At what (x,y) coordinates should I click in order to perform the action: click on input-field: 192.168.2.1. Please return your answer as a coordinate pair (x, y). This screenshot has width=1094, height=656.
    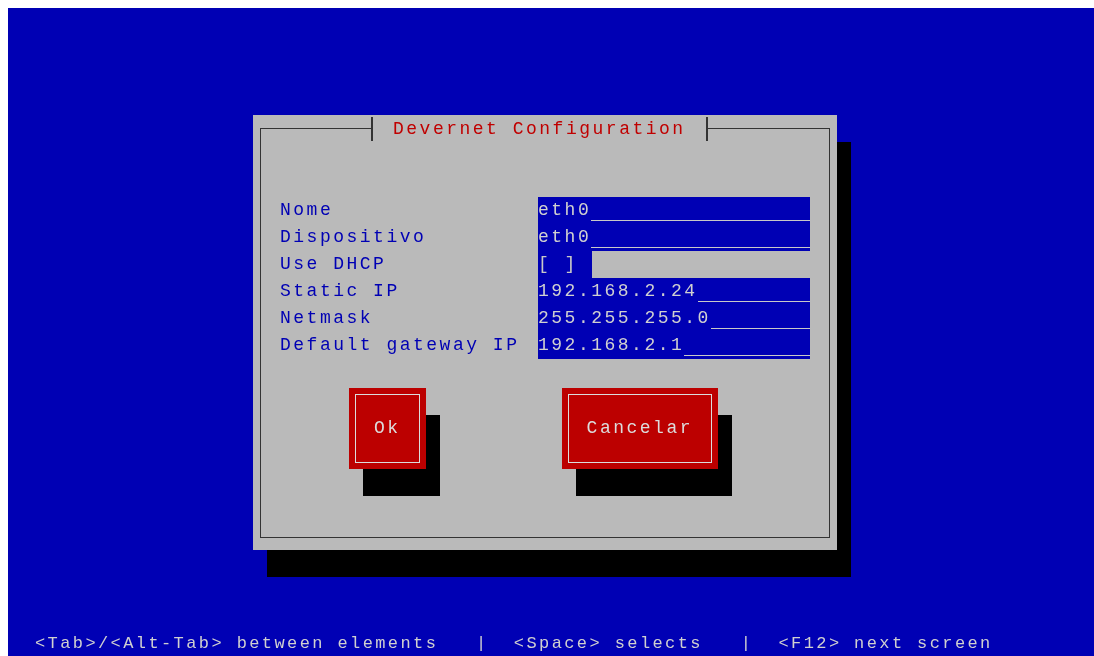
    Looking at the image, I should click on (674, 345).